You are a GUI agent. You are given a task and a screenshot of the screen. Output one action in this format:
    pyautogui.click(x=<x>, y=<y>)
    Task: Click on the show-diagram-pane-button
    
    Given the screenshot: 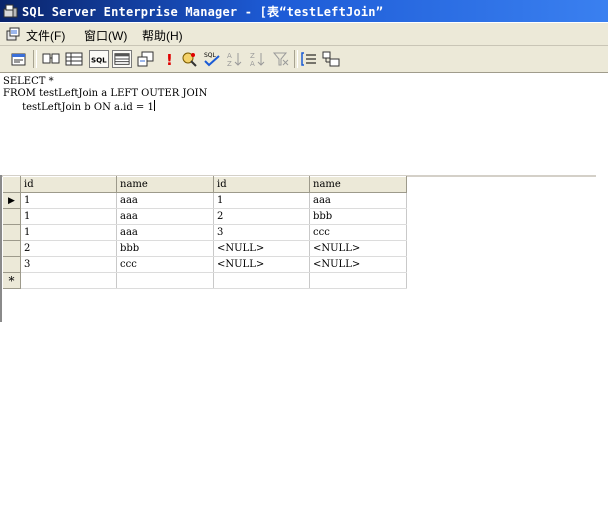 What is the action you would take?
    pyautogui.click(x=51, y=59)
    